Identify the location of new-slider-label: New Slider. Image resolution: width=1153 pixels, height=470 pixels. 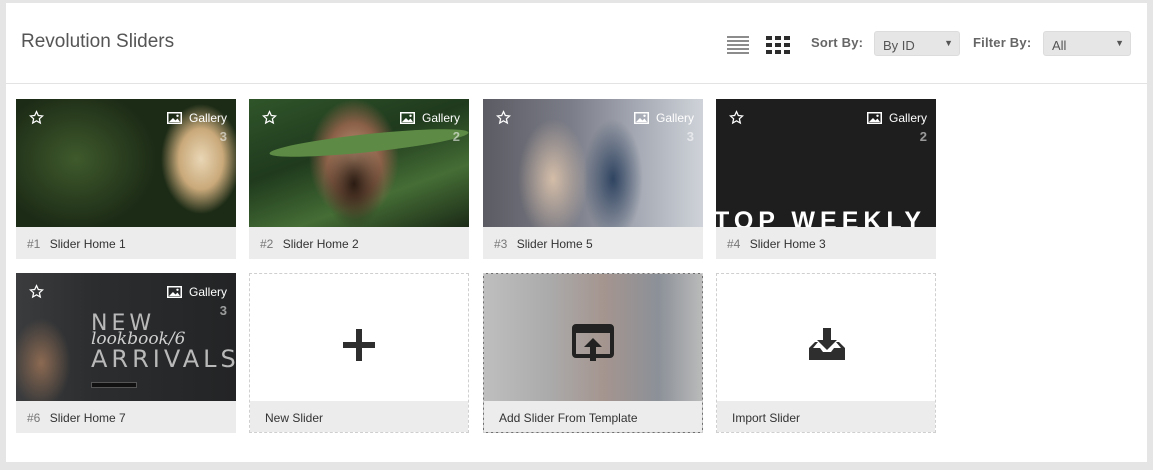
(359, 416).